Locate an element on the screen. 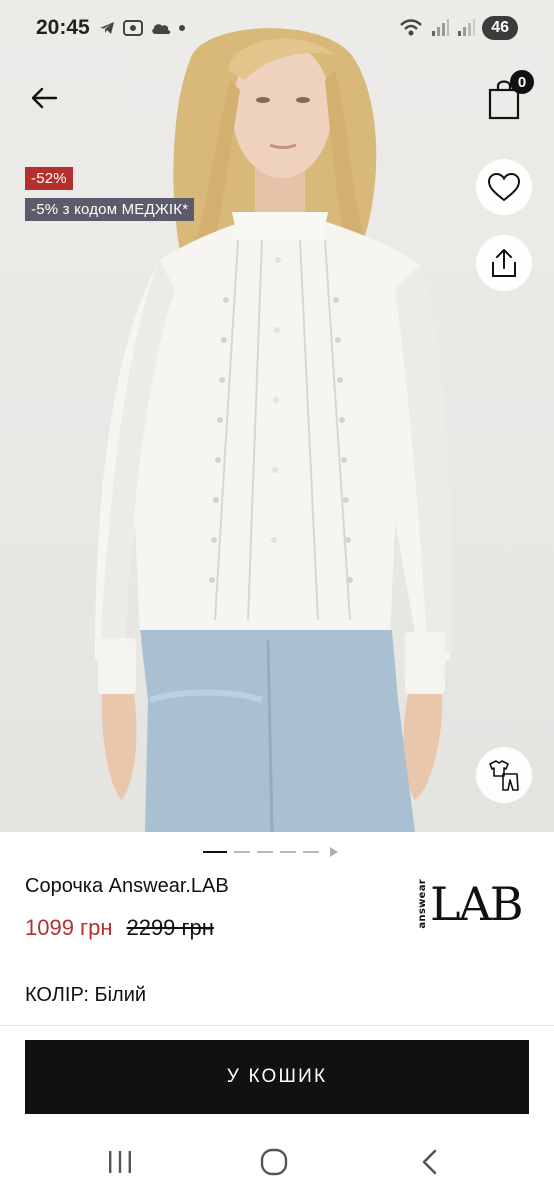 This screenshot has height=1200, width=554. system-nav-bar is located at coordinates (277, 1165).